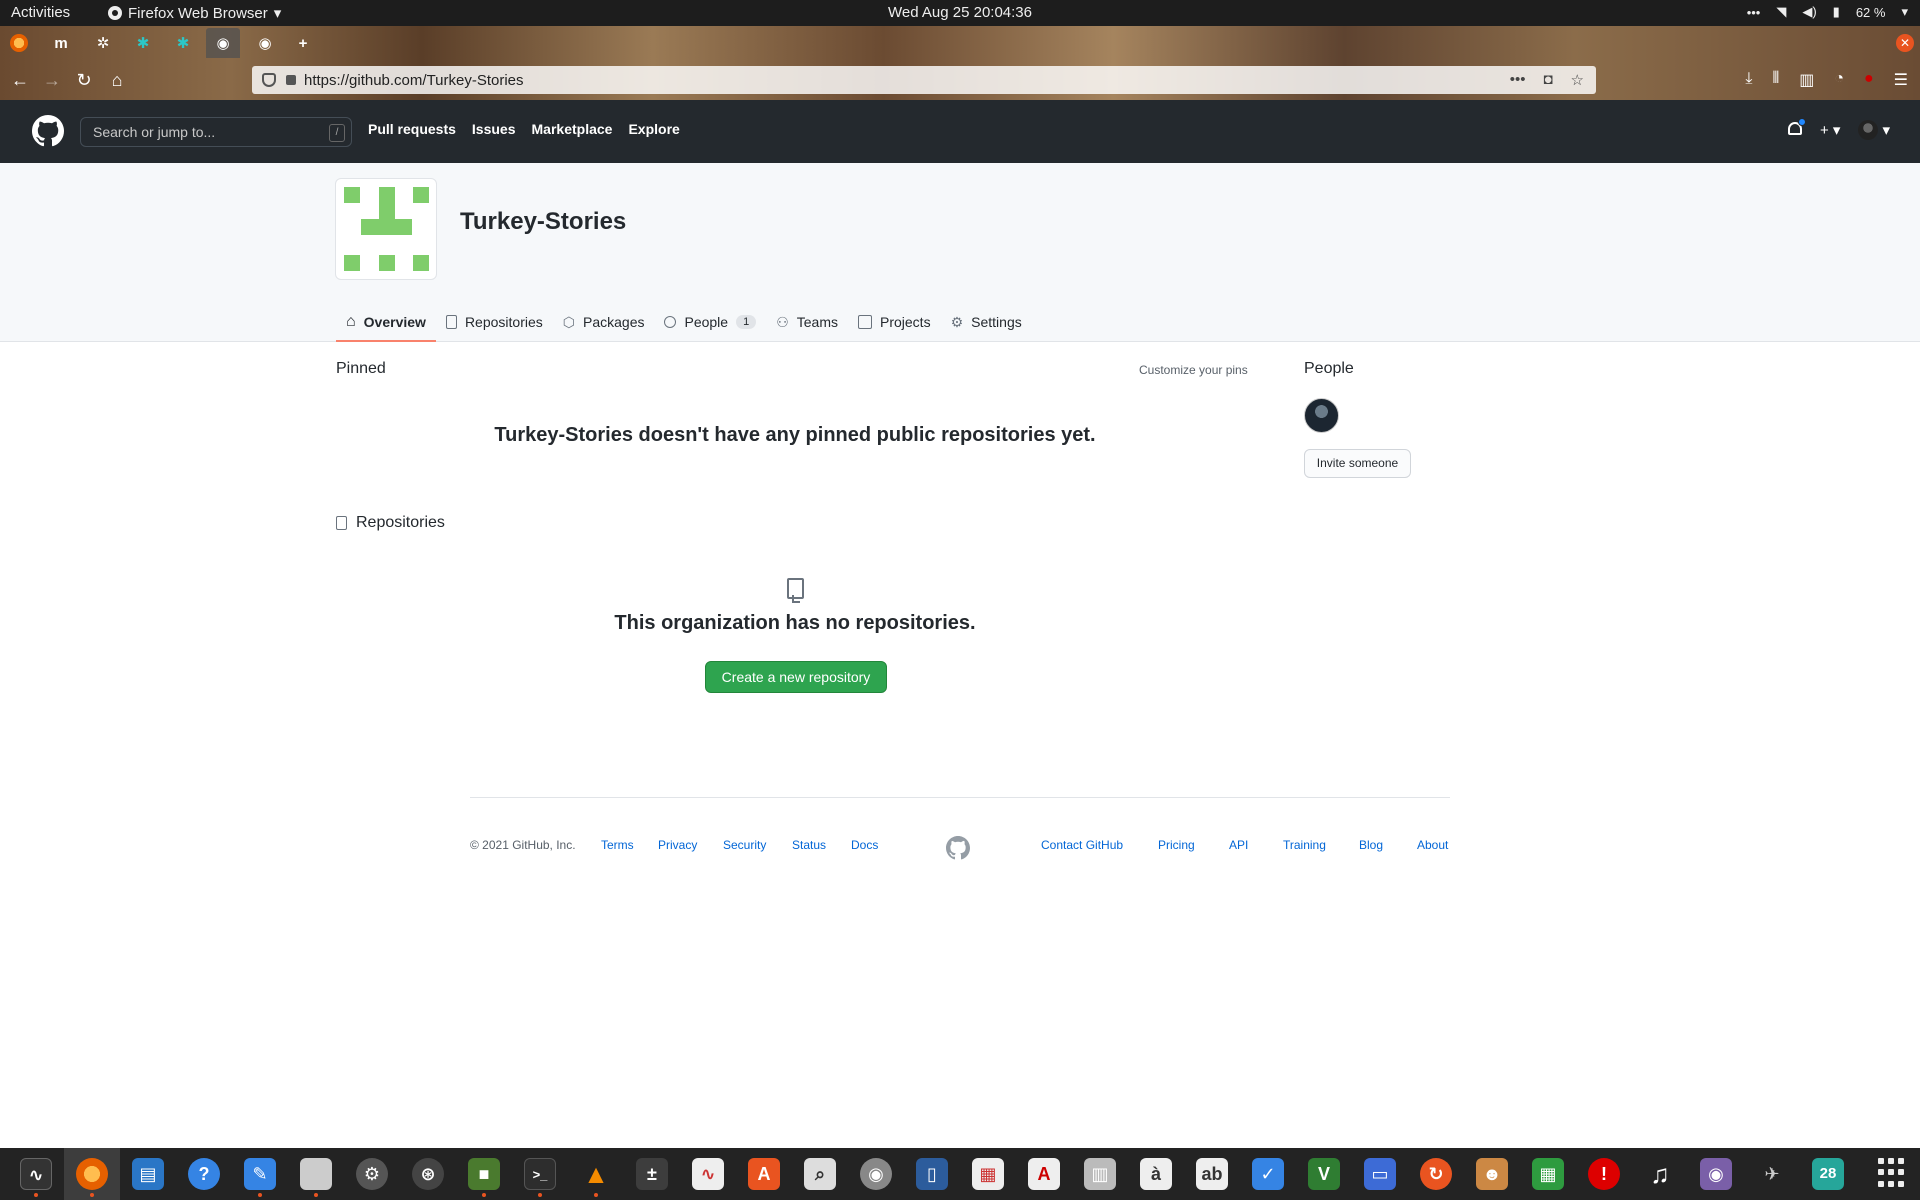 The image size is (1920, 1200). Describe the element at coordinates (543, 221) in the screenshot. I see `org-name: Turkey-Stories` at that location.